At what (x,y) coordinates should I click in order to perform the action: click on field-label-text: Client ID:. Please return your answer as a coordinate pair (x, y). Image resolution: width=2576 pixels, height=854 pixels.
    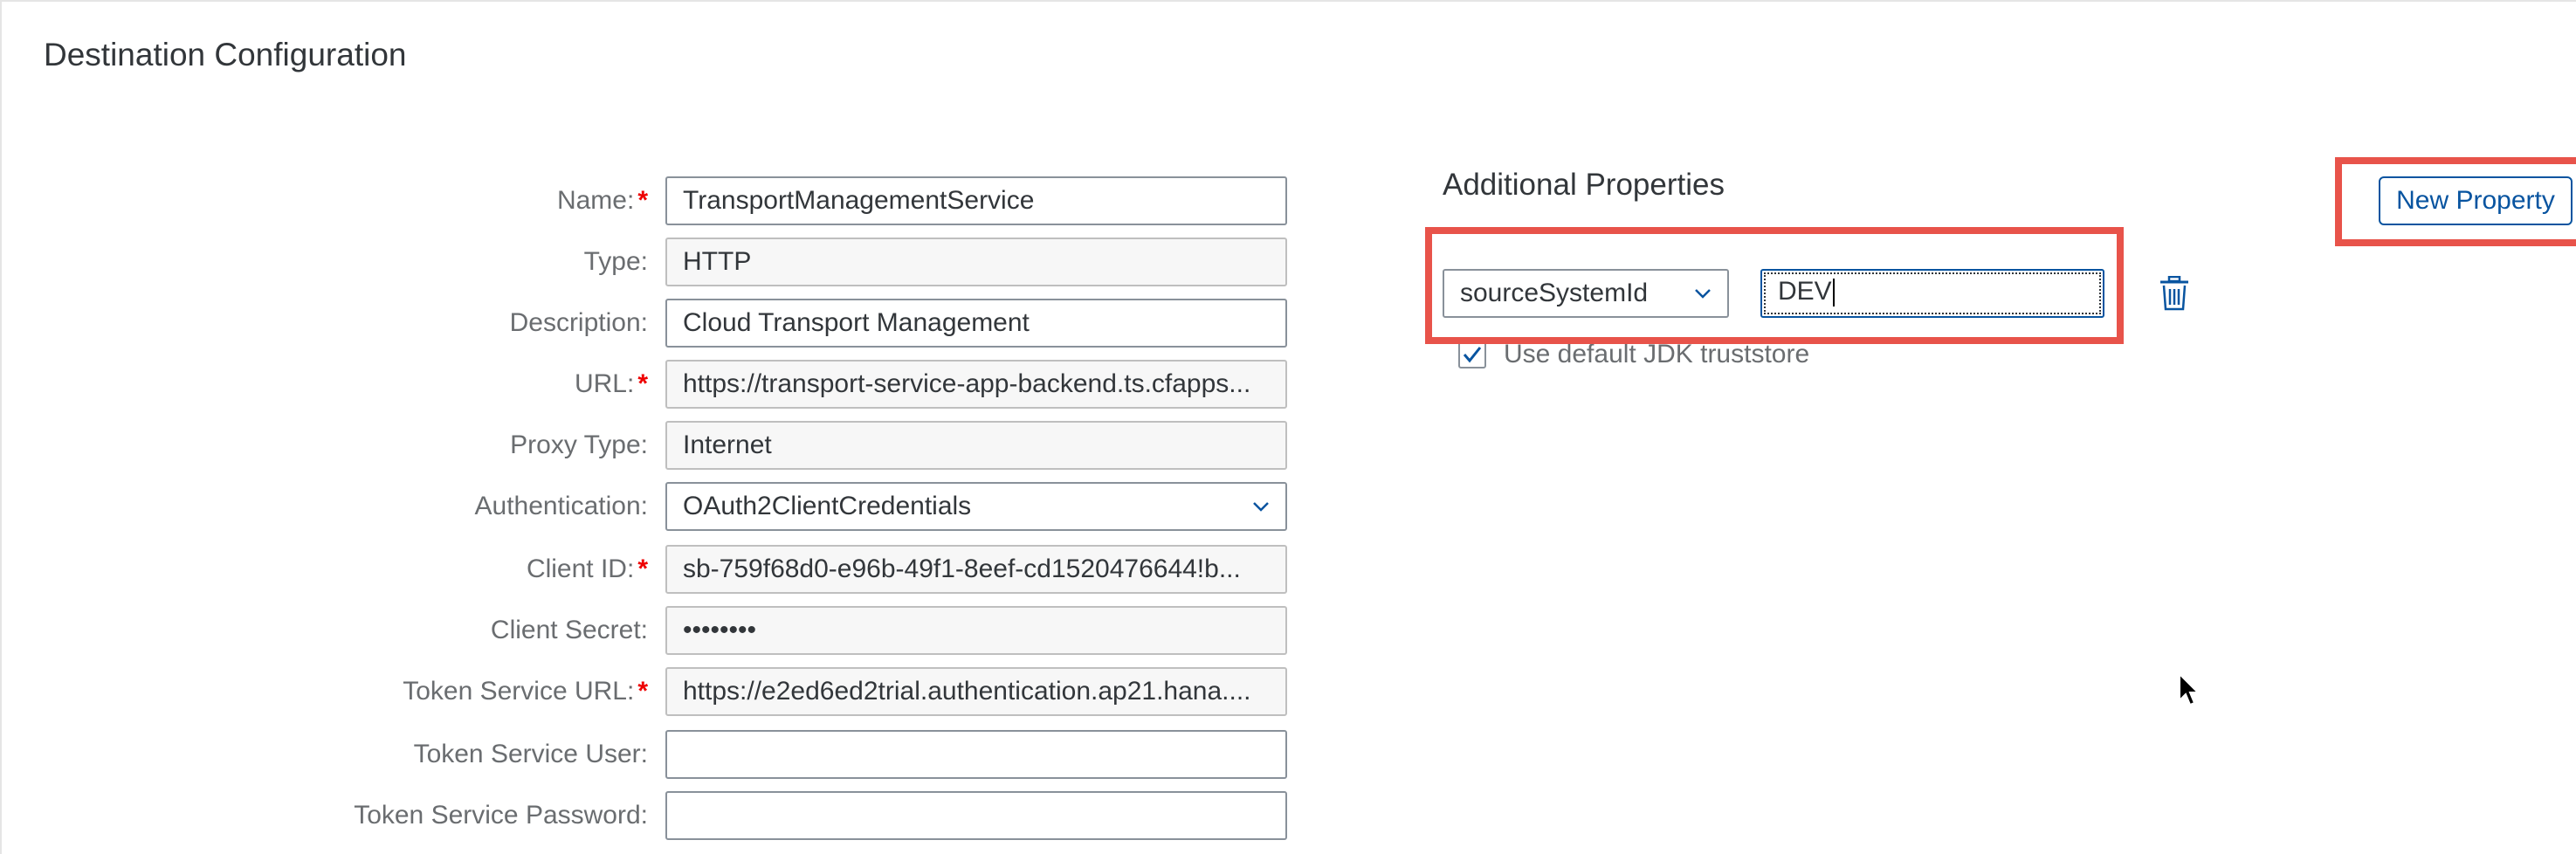
    Looking at the image, I should click on (580, 568).